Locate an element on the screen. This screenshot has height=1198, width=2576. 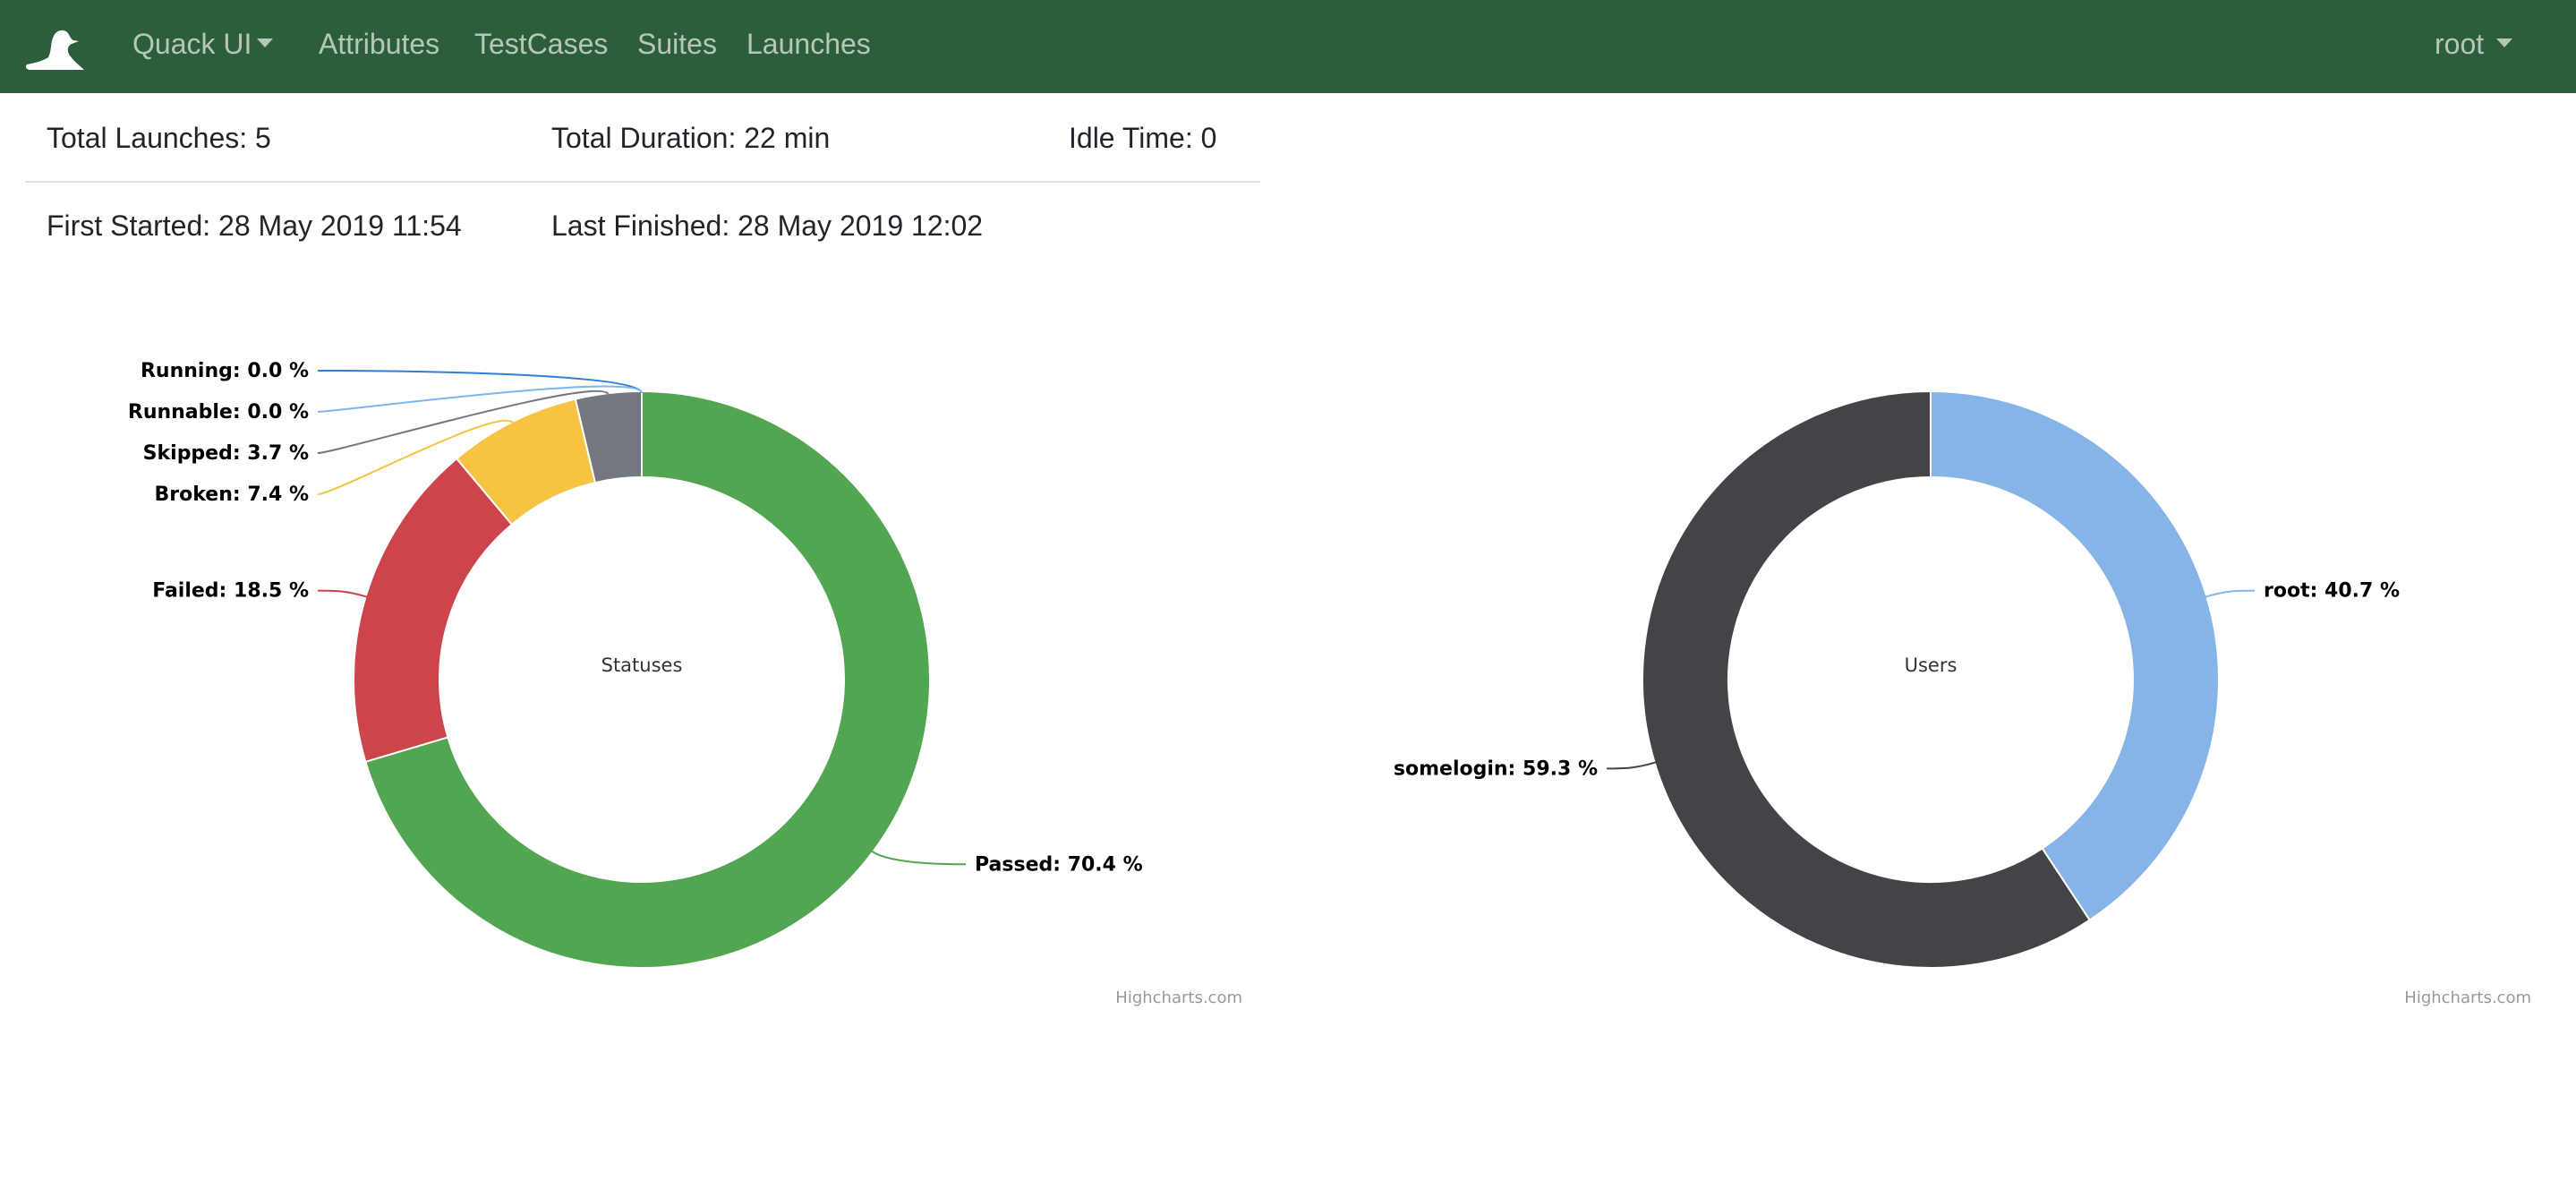
nav-brand-dropdown: Quack UI is located at coordinates (203, 46).